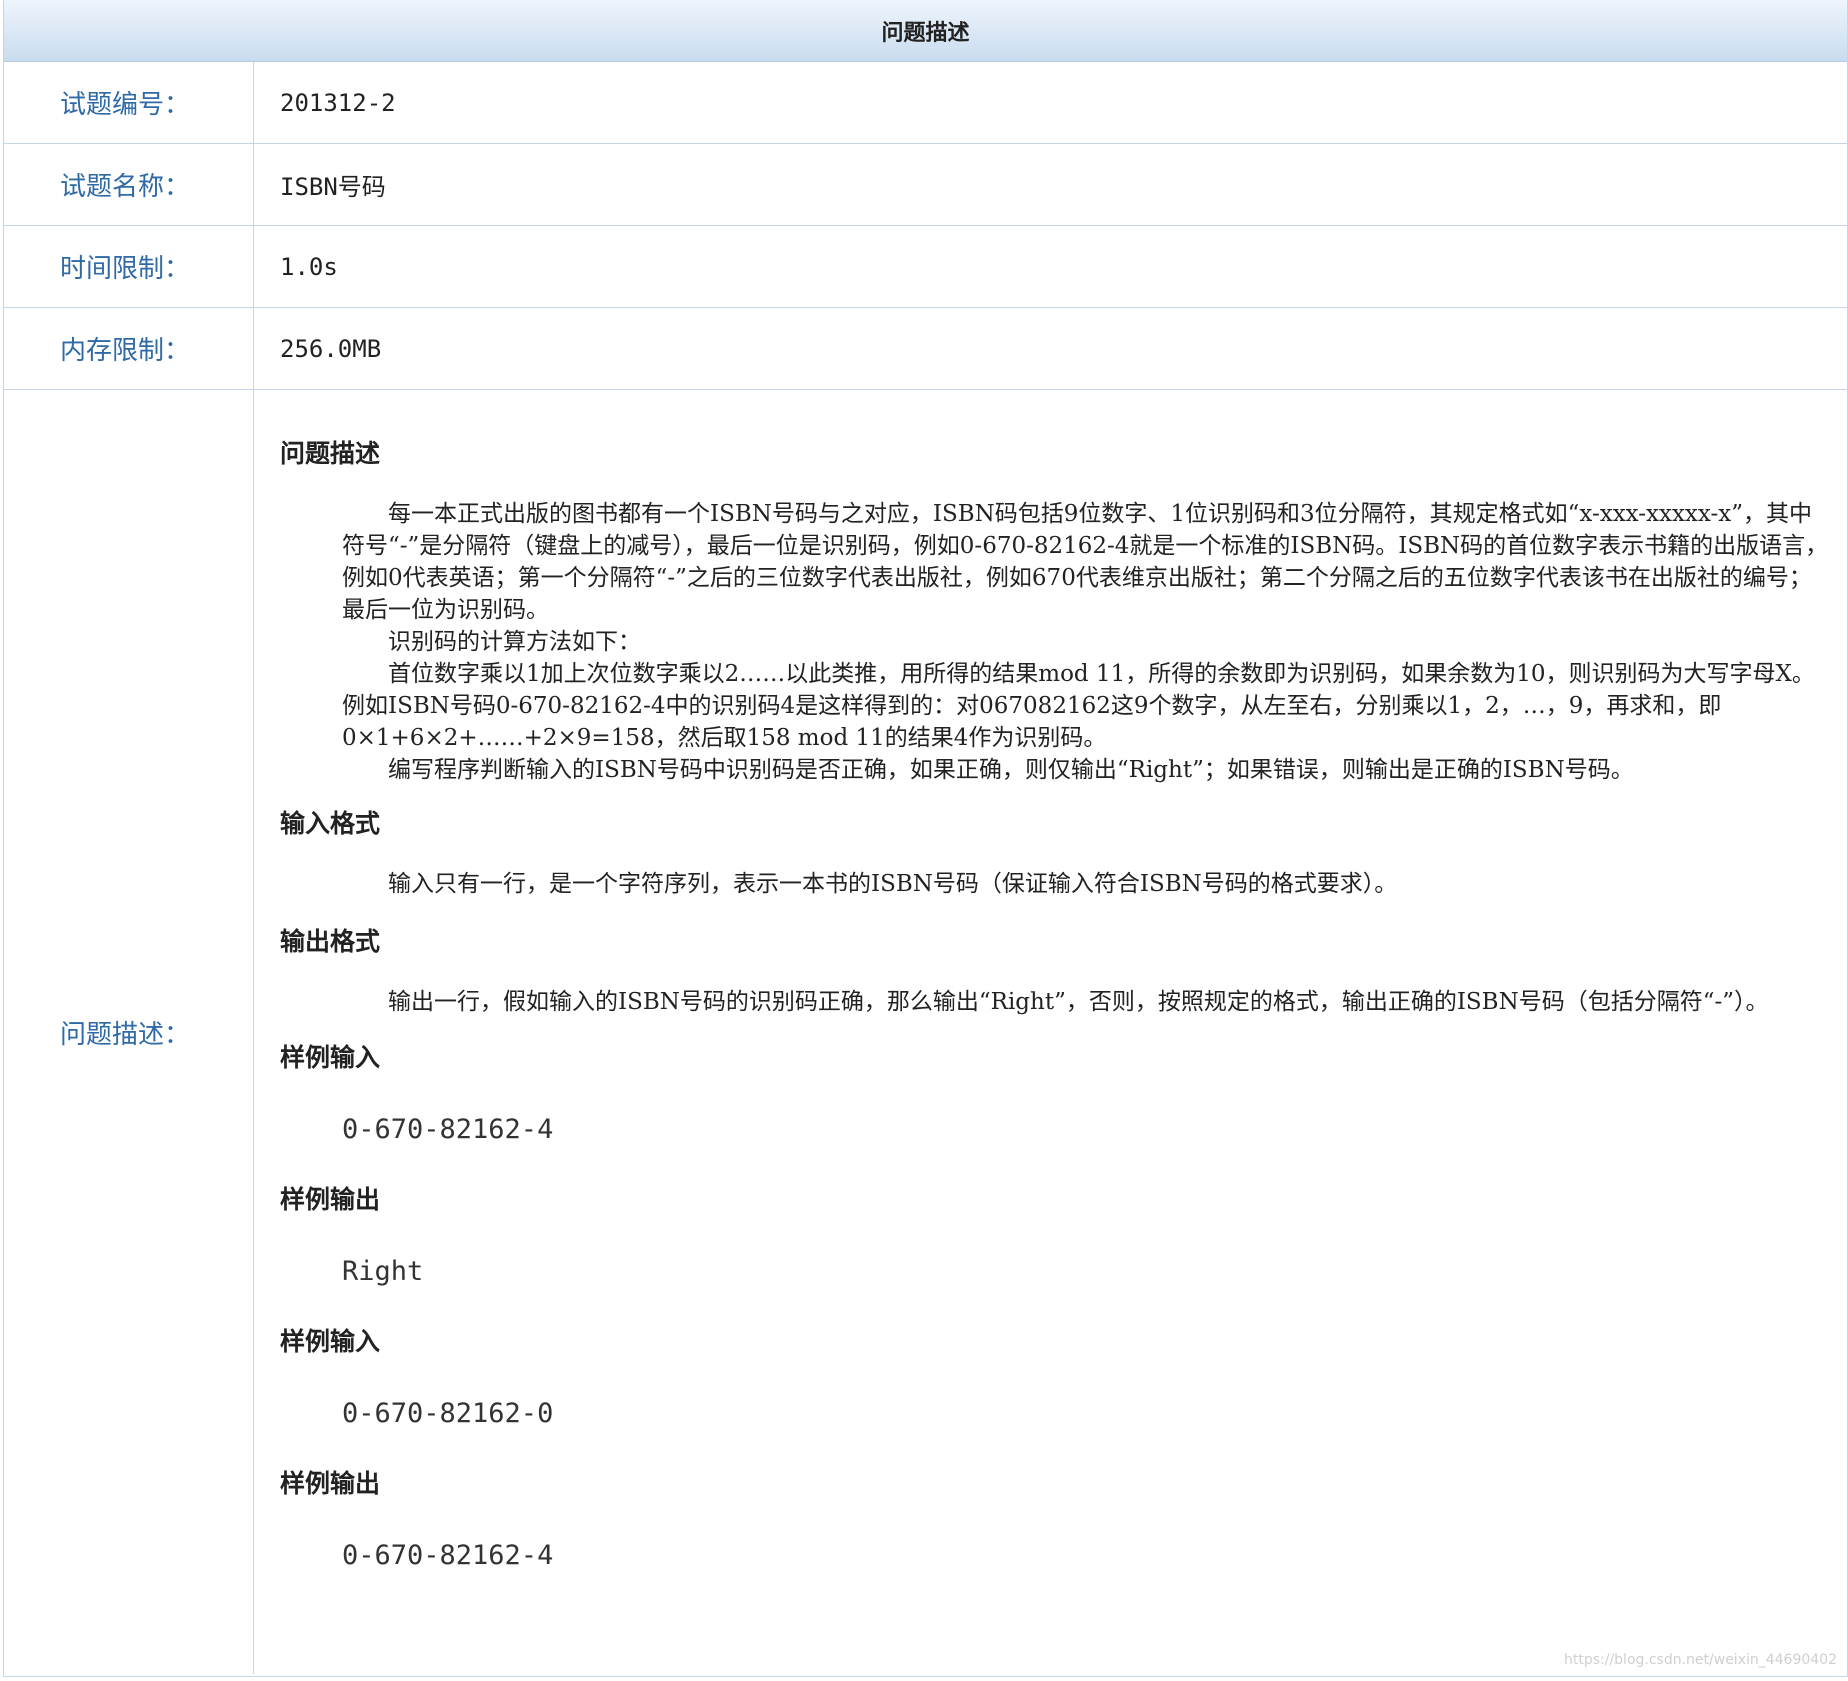  I want to click on info-label: 试题编号：, so click(129, 102).